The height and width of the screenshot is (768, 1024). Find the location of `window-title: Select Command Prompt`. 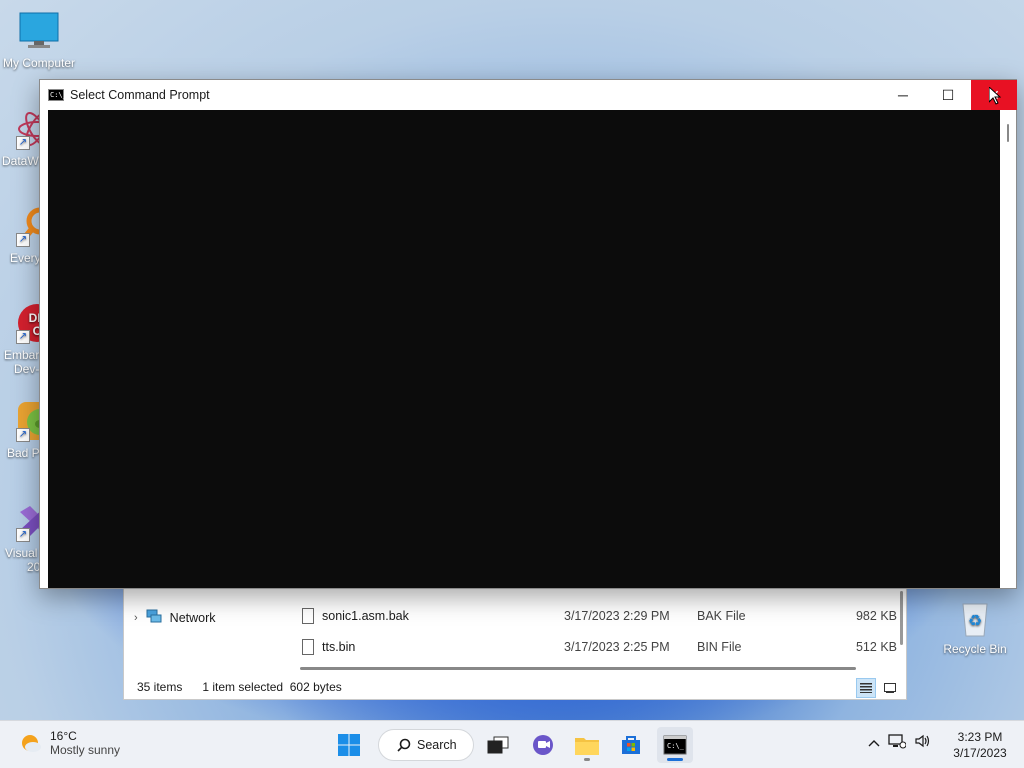

window-title: Select Command Prompt is located at coordinates (140, 95).